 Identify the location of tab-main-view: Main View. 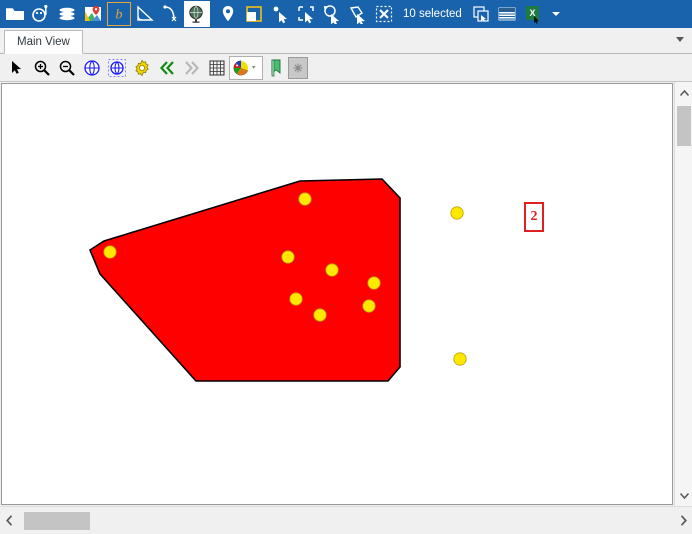
(43, 42).